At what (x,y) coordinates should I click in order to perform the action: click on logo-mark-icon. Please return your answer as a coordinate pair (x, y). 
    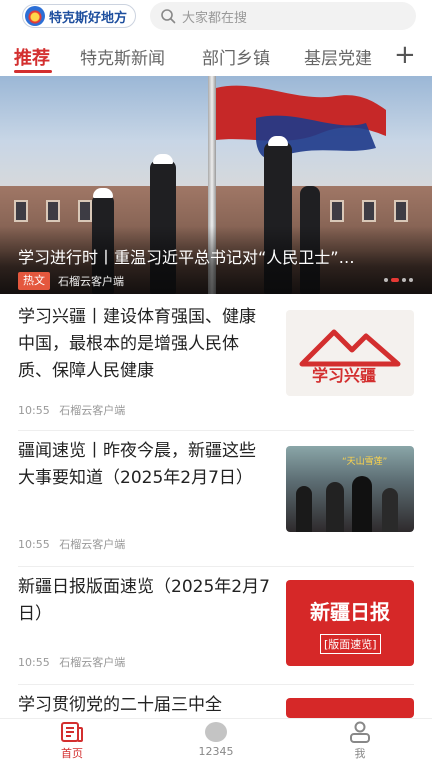
    Looking at the image, I should click on (35, 16).